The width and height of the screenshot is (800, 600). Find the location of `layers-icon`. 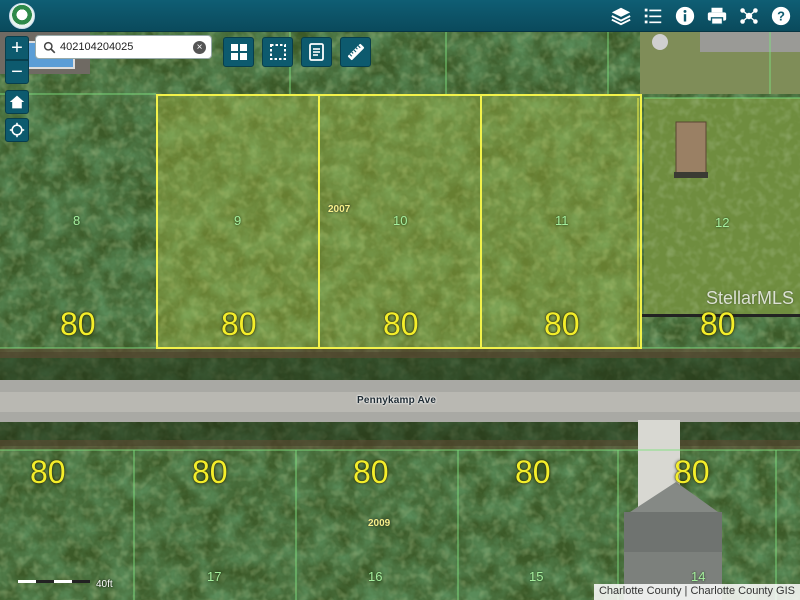

layers-icon is located at coordinates (621, 16).